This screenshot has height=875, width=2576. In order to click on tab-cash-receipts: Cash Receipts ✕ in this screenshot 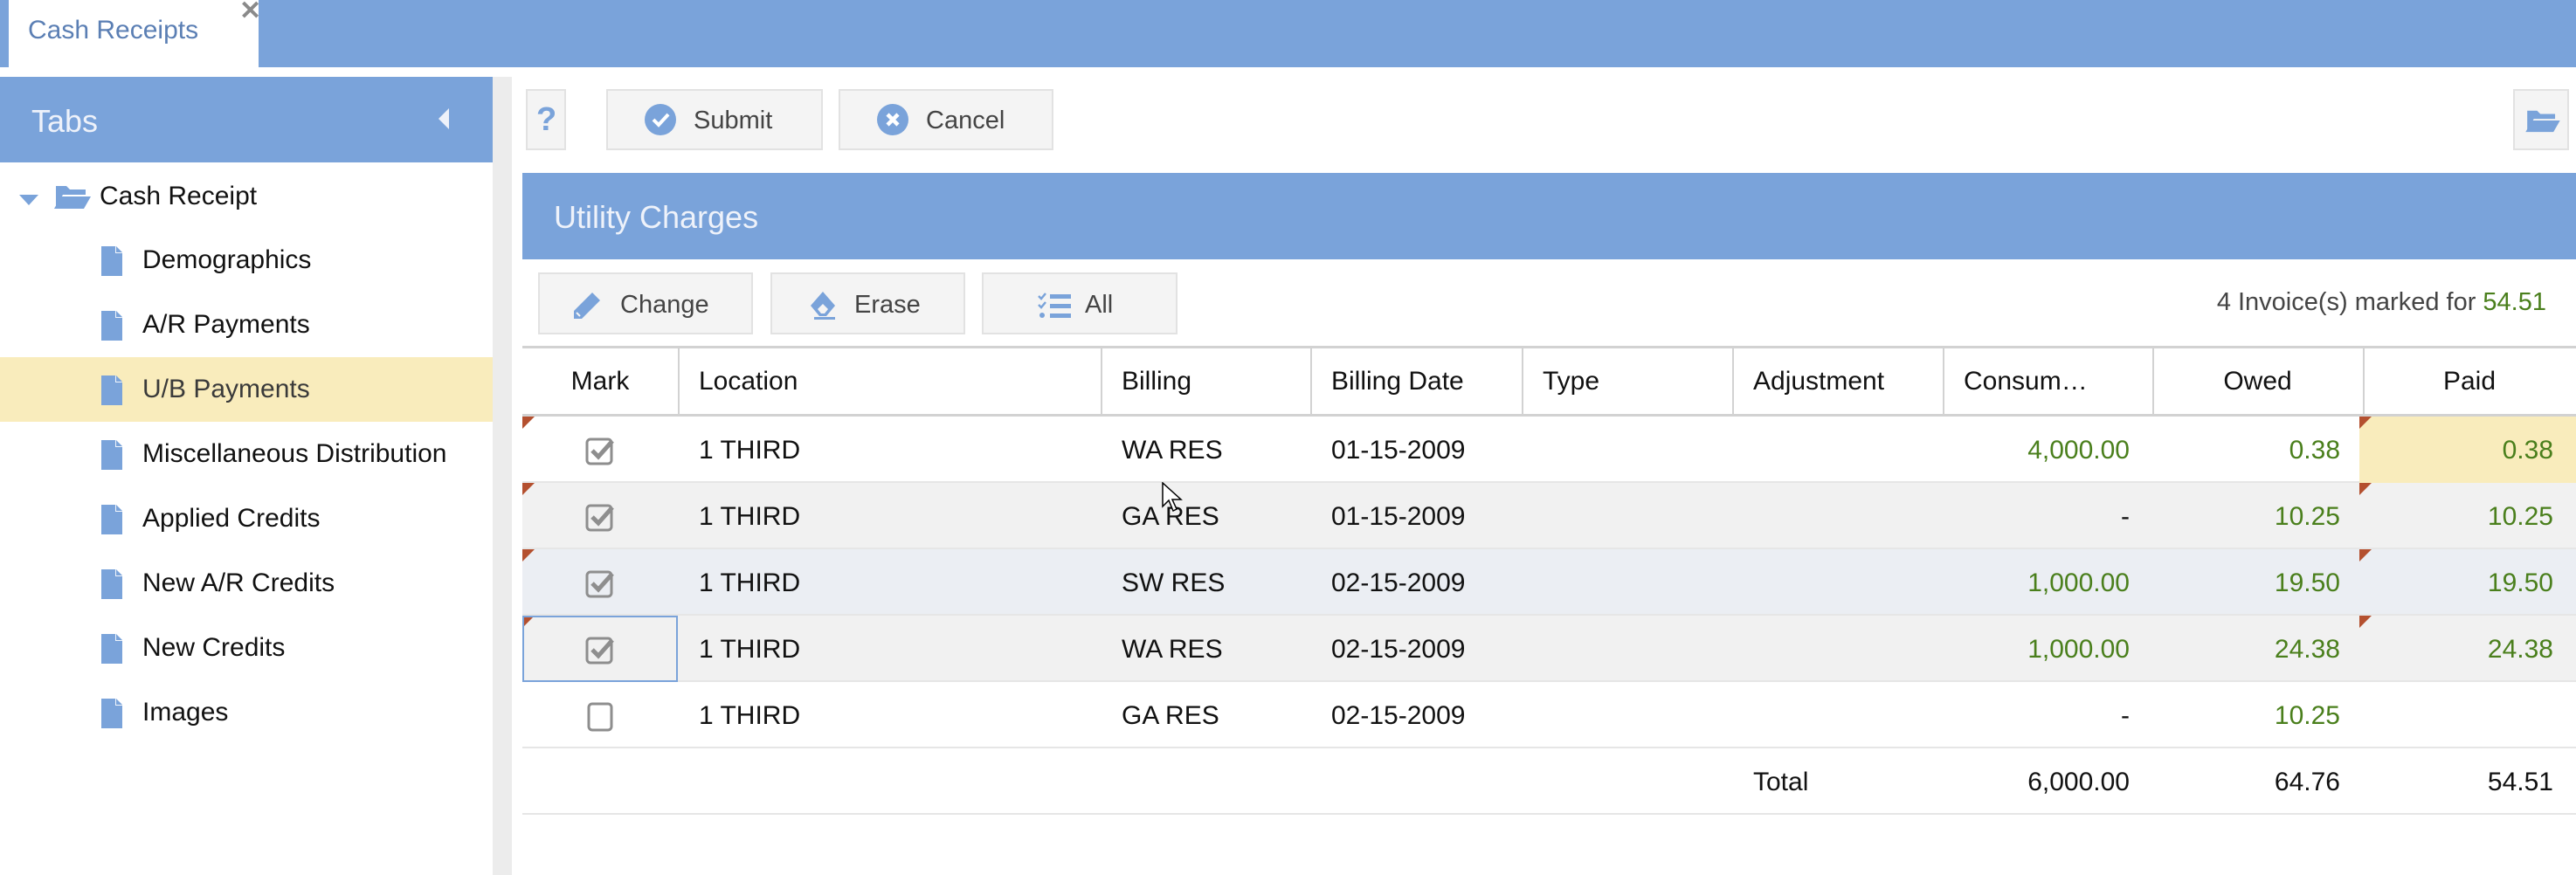, I will do `click(135, 33)`.